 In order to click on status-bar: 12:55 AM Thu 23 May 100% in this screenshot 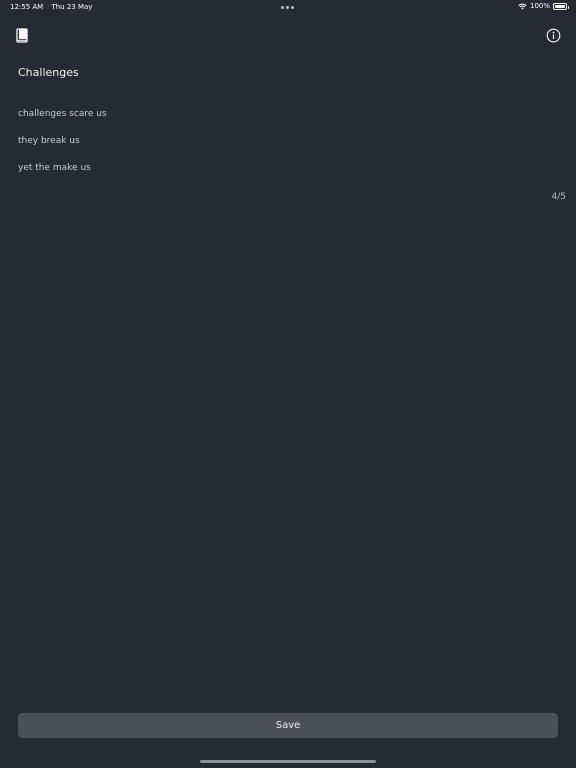, I will do `click(288, 7)`.